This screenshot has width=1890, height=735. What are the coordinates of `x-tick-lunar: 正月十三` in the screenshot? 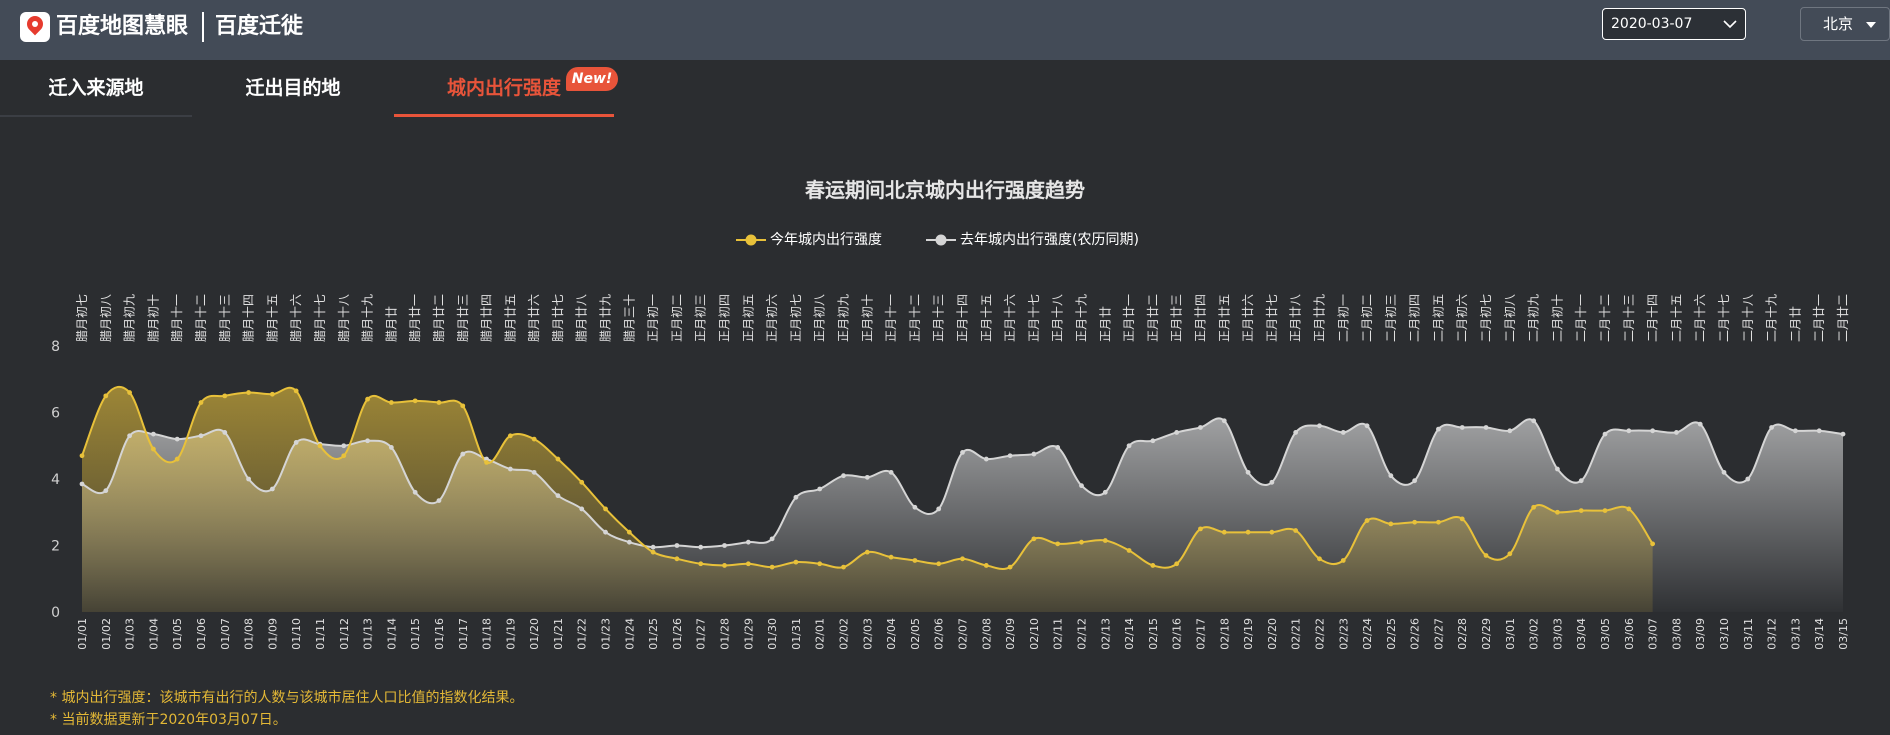 It's located at (939, 318).